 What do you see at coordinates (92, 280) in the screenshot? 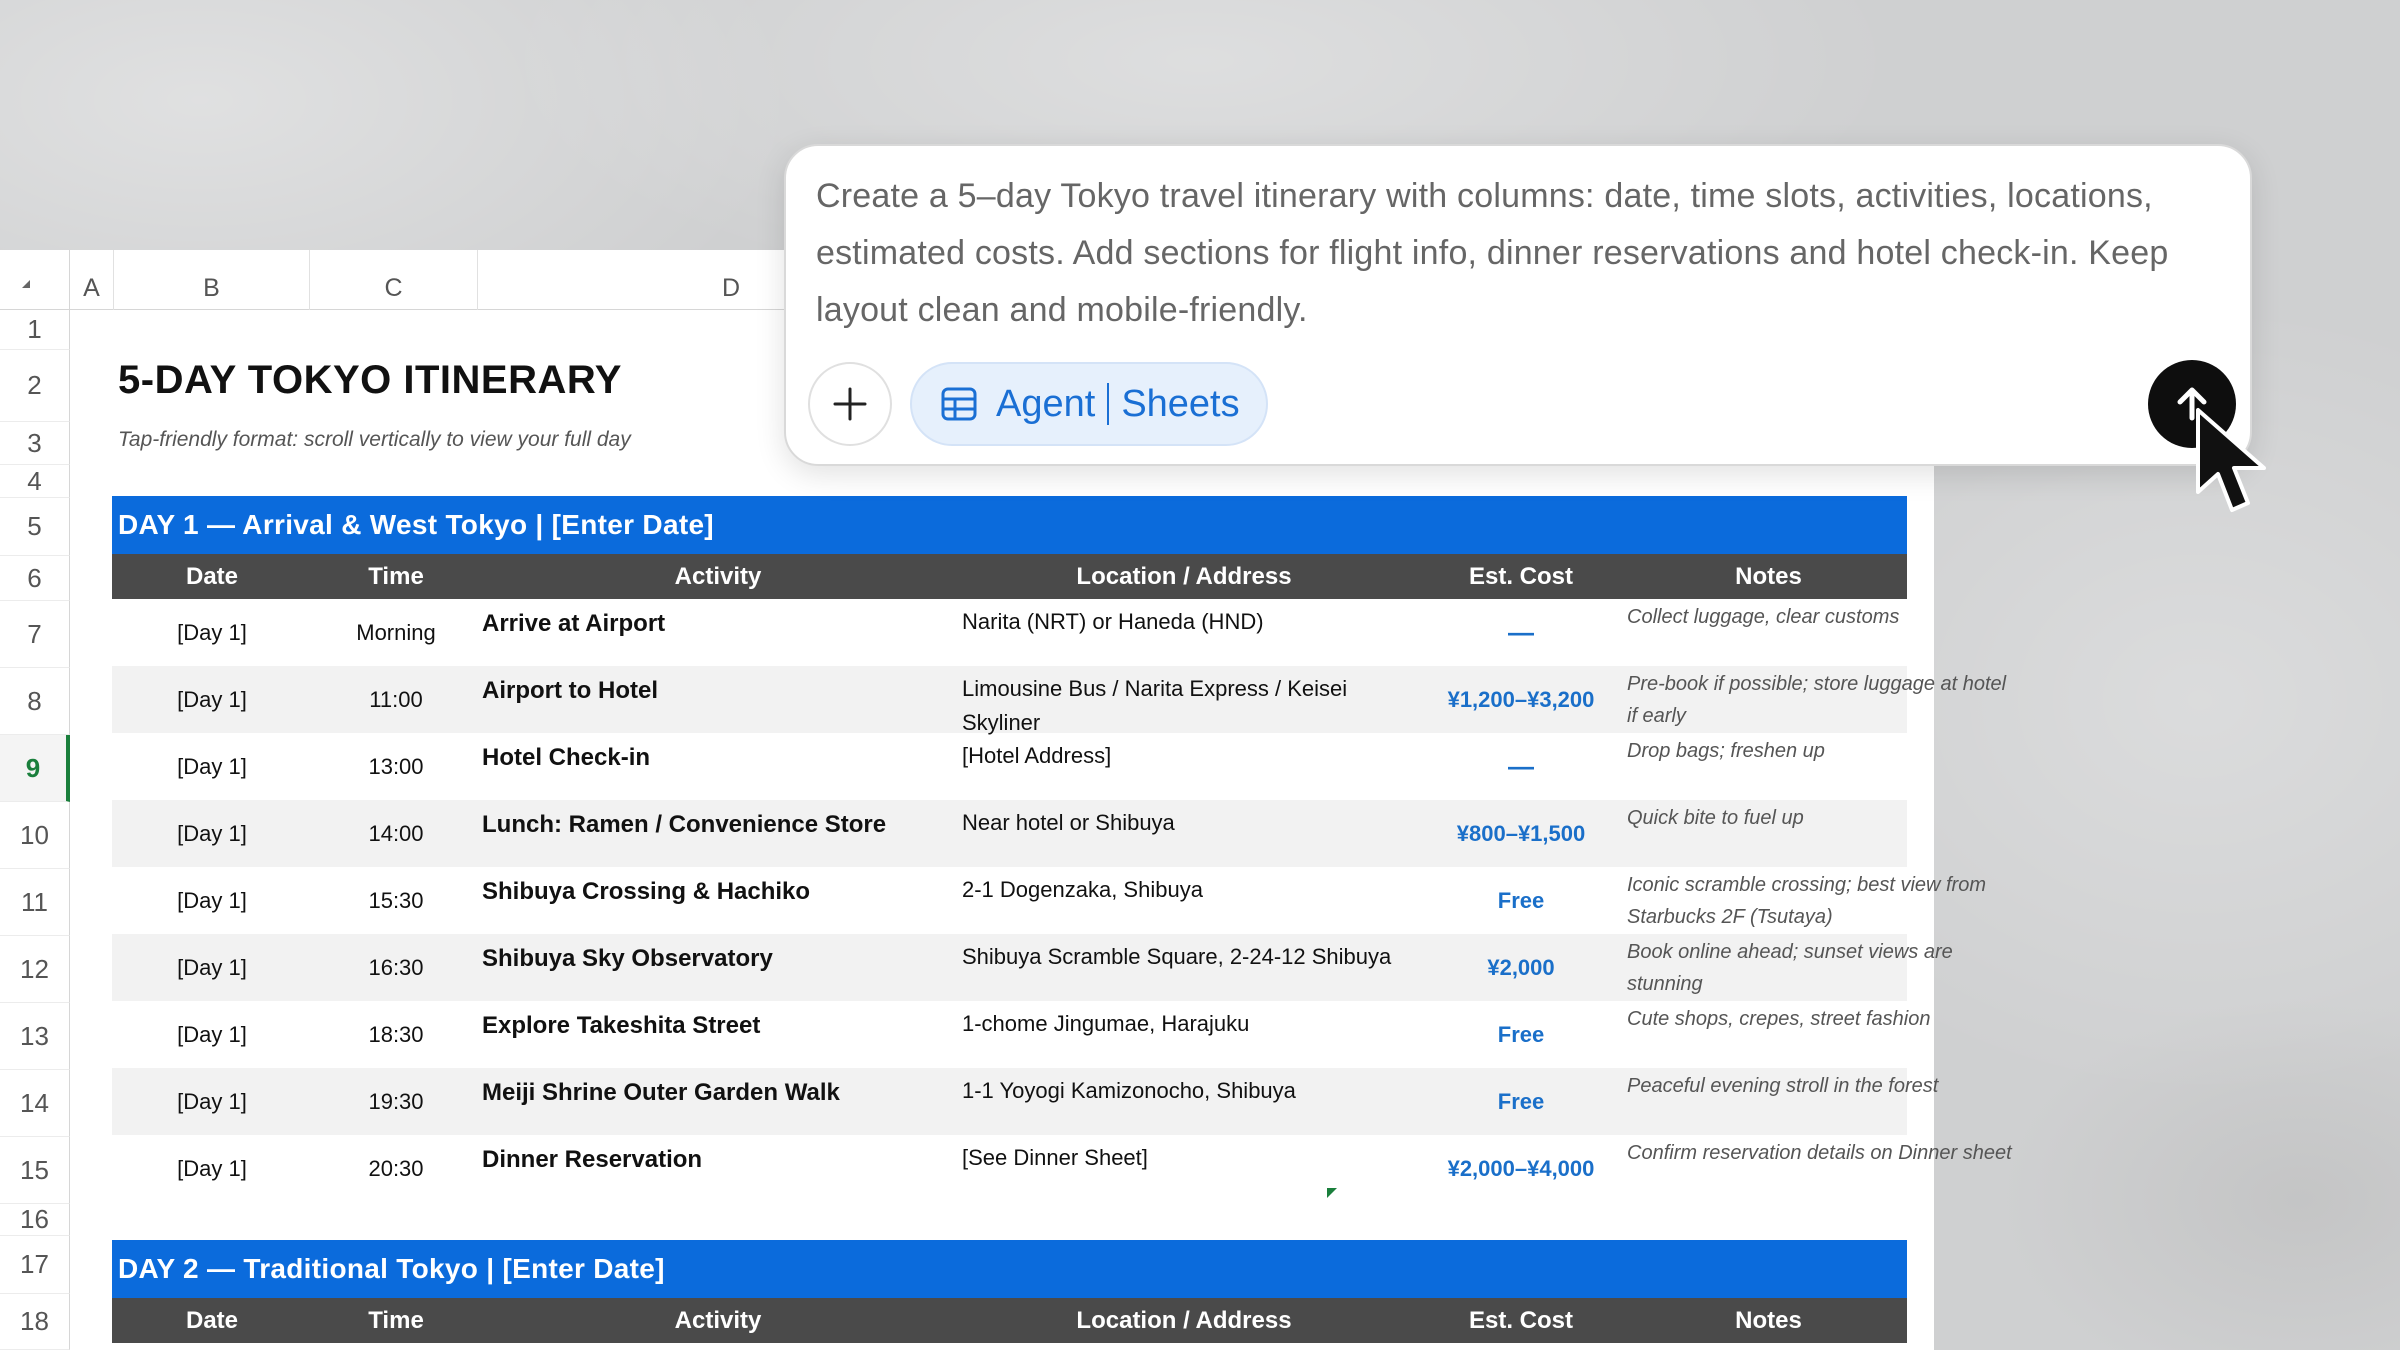
I see `column-header-a: A` at bounding box center [92, 280].